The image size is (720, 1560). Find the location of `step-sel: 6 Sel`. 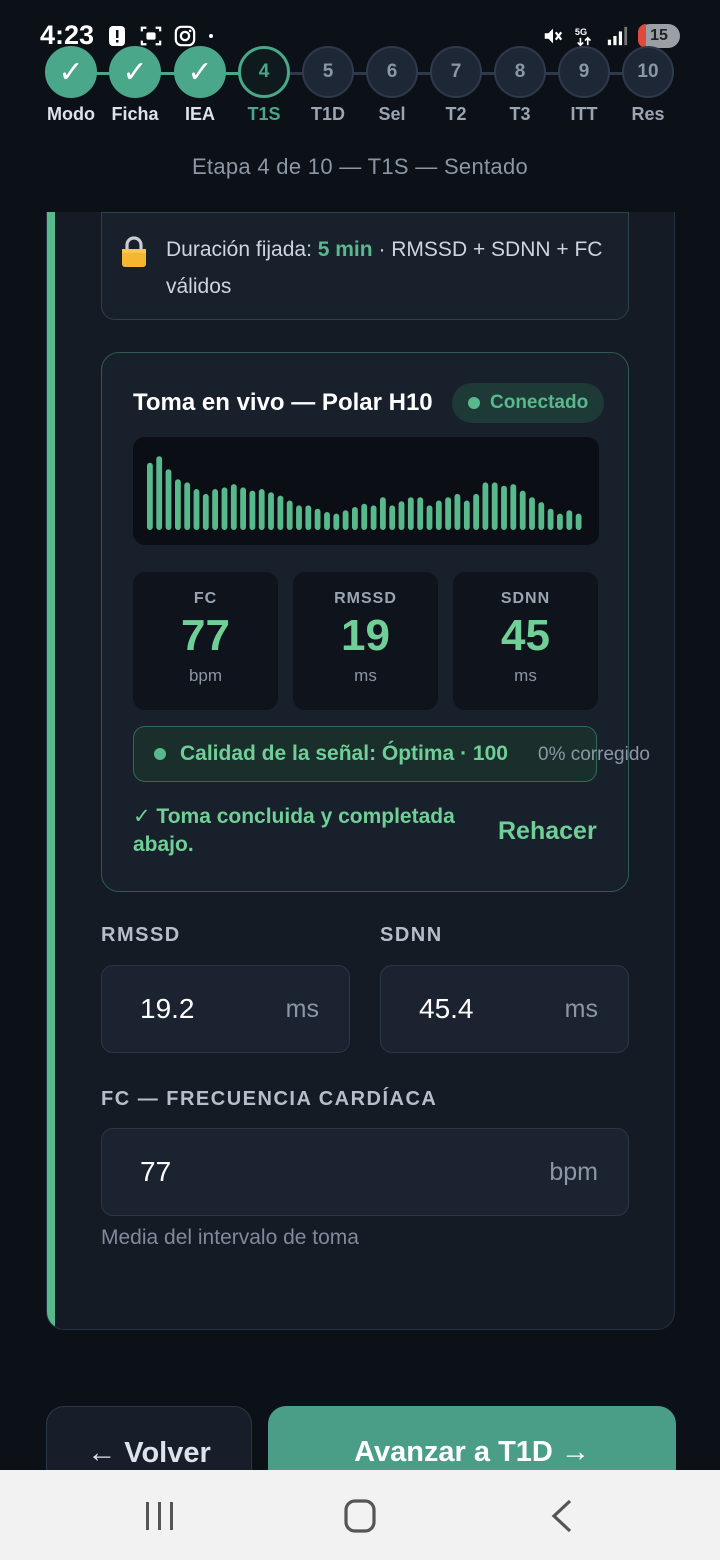

step-sel: 6 Sel is located at coordinates (392, 84).